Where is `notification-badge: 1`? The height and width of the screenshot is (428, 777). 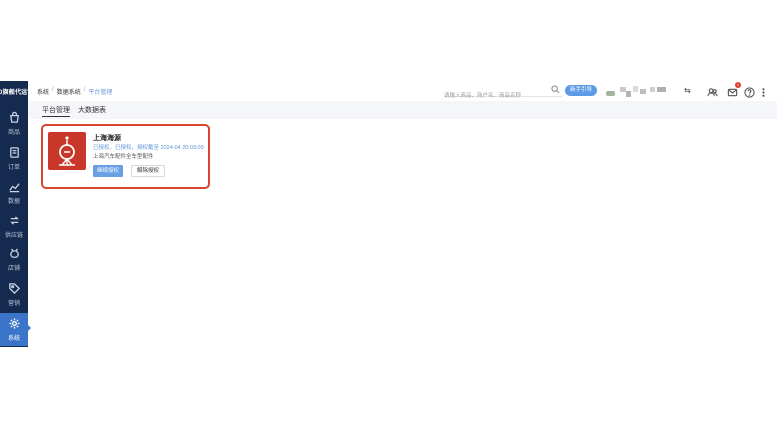
notification-badge: 1 is located at coordinates (738, 85).